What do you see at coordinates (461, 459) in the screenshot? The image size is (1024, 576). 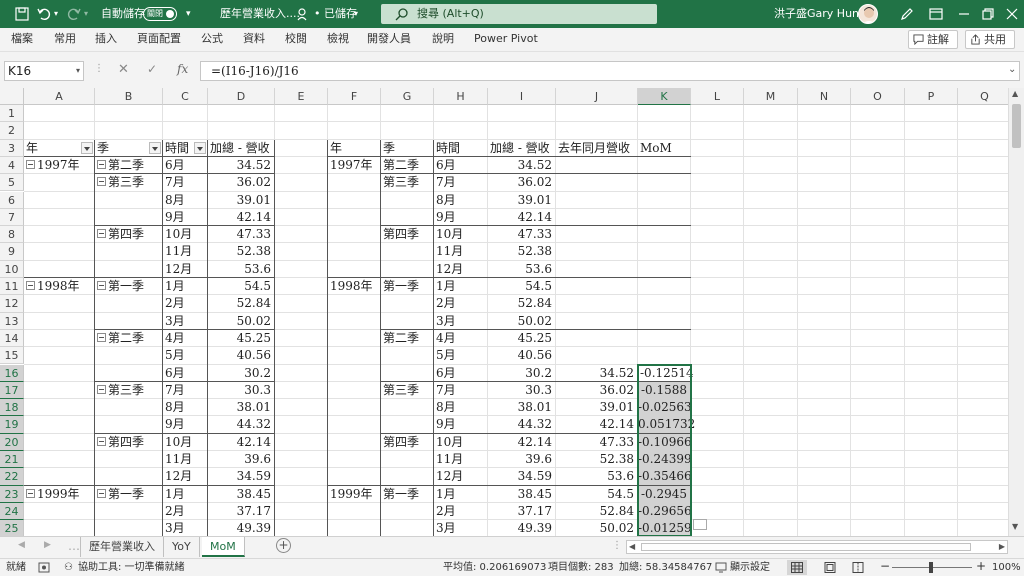 I see `table-month-cell: 11月` at bounding box center [461, 459].